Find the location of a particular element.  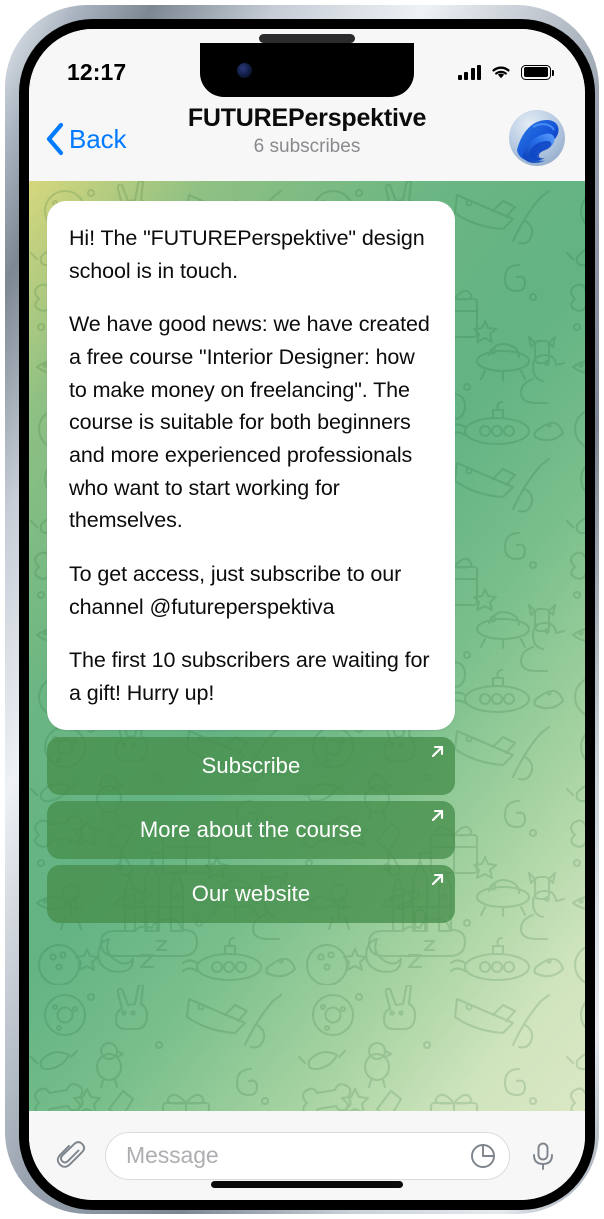

message-input-field: Message is located at coordinates (307, 1155).